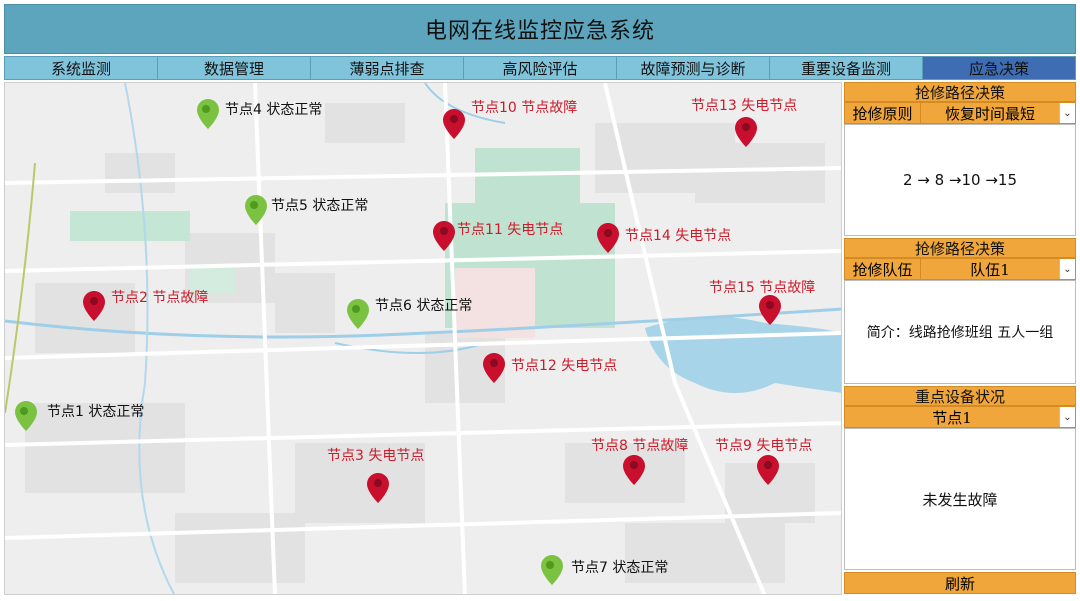 This screenshot has width=1080, height=601. What do you see at coordinates (999, 68) in the screenshot?
I see `tab-emergency-decision: 应急决策` at bounding box center [999, 68].